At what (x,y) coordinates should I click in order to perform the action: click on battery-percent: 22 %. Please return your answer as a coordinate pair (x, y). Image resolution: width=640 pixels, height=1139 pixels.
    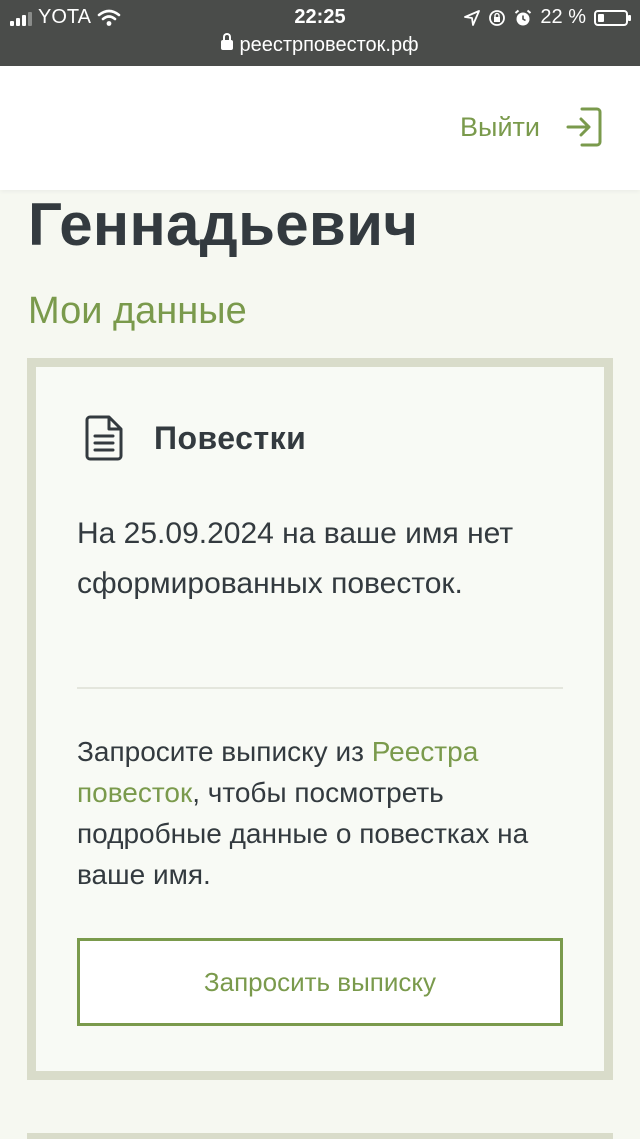
    Looking at the image, I should click on (563, 17).